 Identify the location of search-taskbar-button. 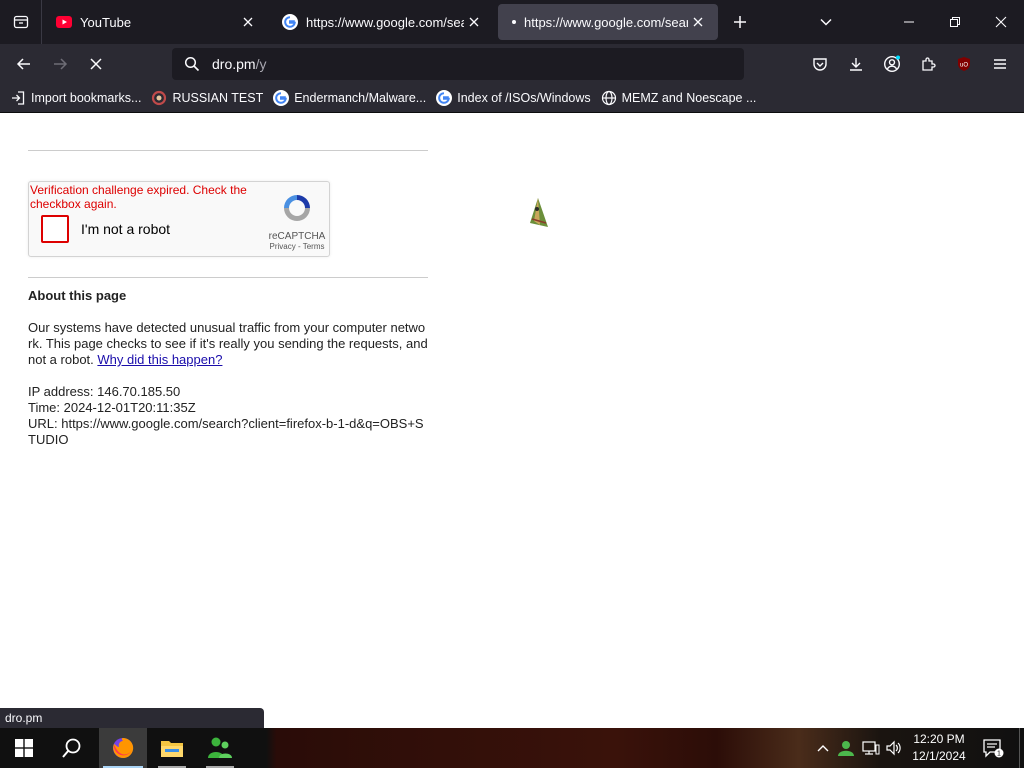
(72, 748).